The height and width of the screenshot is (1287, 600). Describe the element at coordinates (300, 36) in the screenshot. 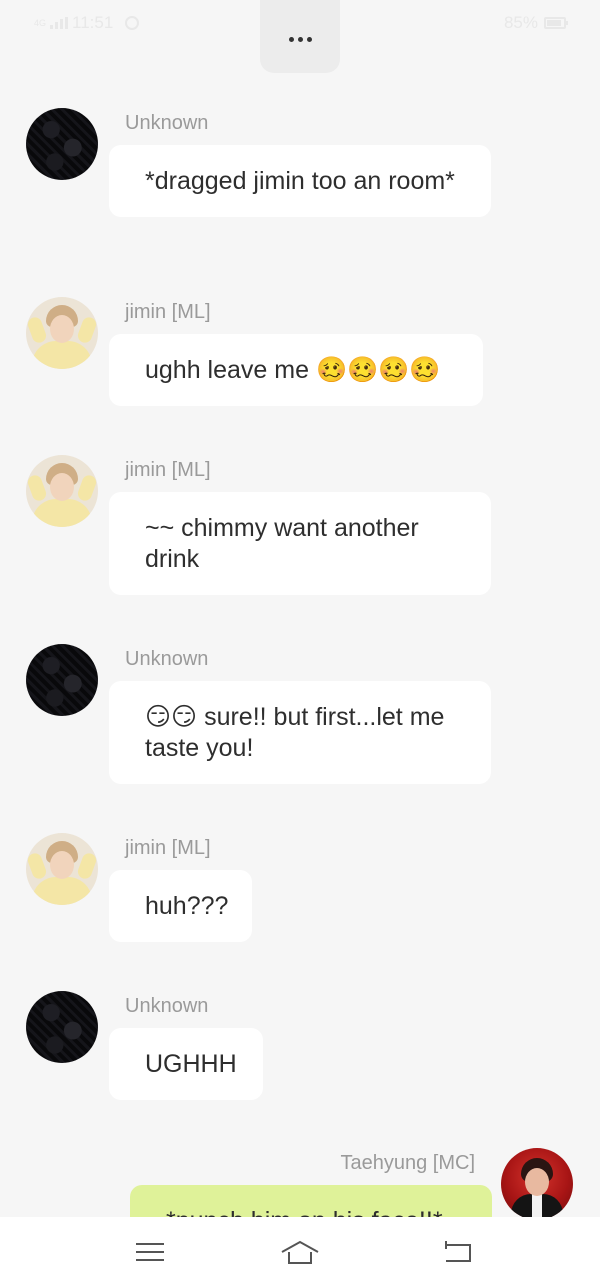

I see `more-options-button` at that location.